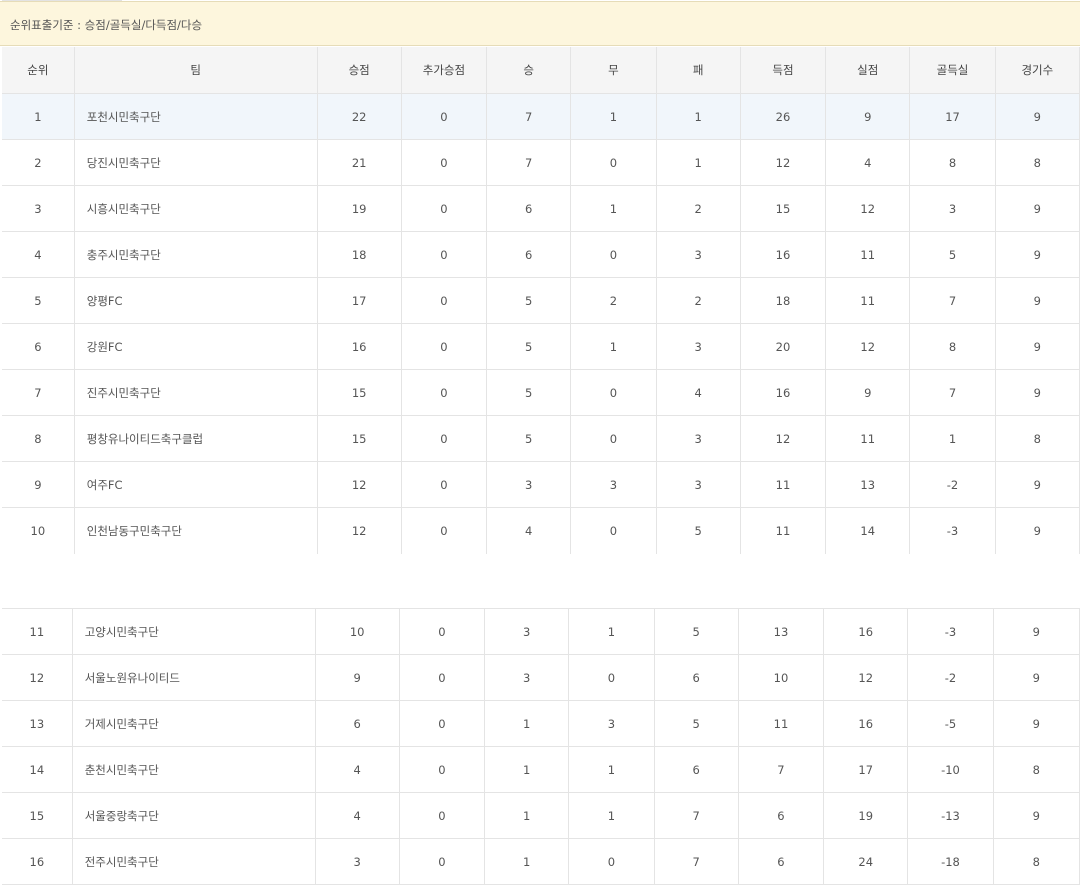 The width and height of the screenshot is (1080, 888). What do you see at coordinates (613, 70) in the screenshot?
I see `col-header-draws: 무` at bounding box center [613, 70].